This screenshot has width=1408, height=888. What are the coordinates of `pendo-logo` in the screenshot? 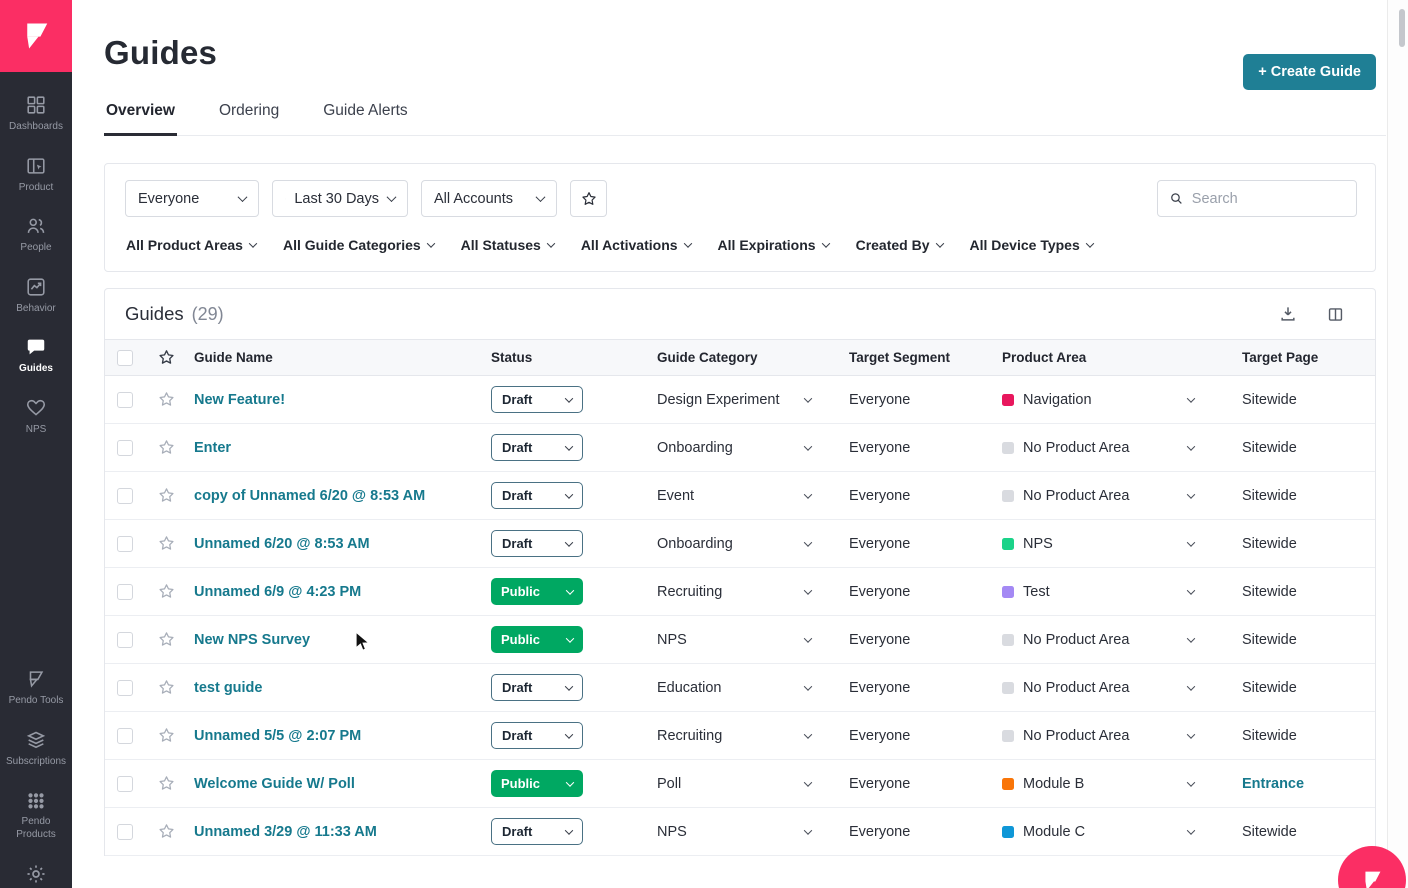 It's located at (36, 36).